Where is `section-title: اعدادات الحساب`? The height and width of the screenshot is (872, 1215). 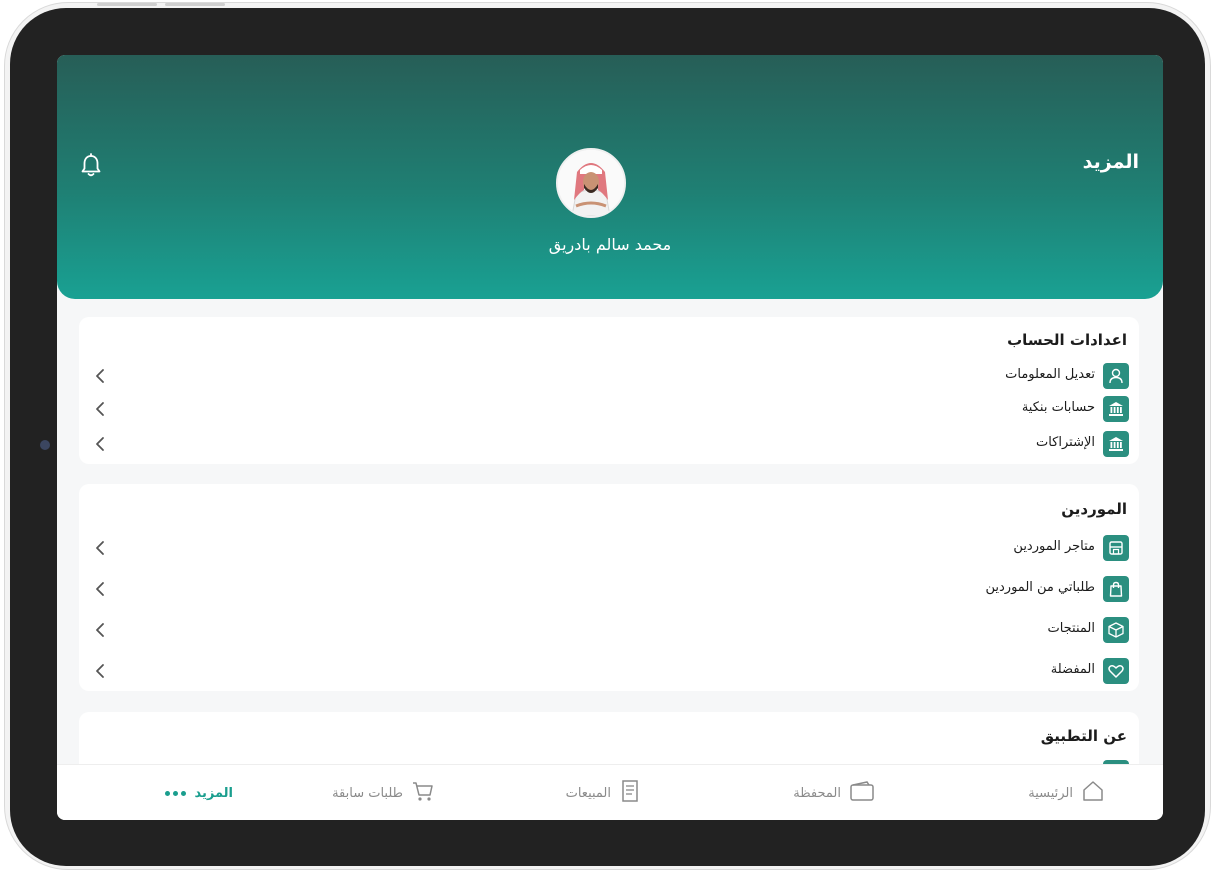 section-title: اعدادات الحساب is located at coordinates (1067, 340).